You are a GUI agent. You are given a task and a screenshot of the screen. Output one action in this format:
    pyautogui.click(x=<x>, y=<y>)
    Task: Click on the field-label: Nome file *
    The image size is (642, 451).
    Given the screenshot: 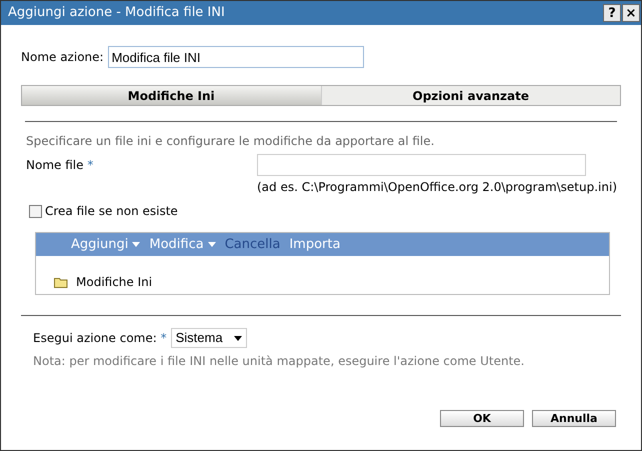 What is the action you would take?
    pyautogui.click(x=60, y=165)
    